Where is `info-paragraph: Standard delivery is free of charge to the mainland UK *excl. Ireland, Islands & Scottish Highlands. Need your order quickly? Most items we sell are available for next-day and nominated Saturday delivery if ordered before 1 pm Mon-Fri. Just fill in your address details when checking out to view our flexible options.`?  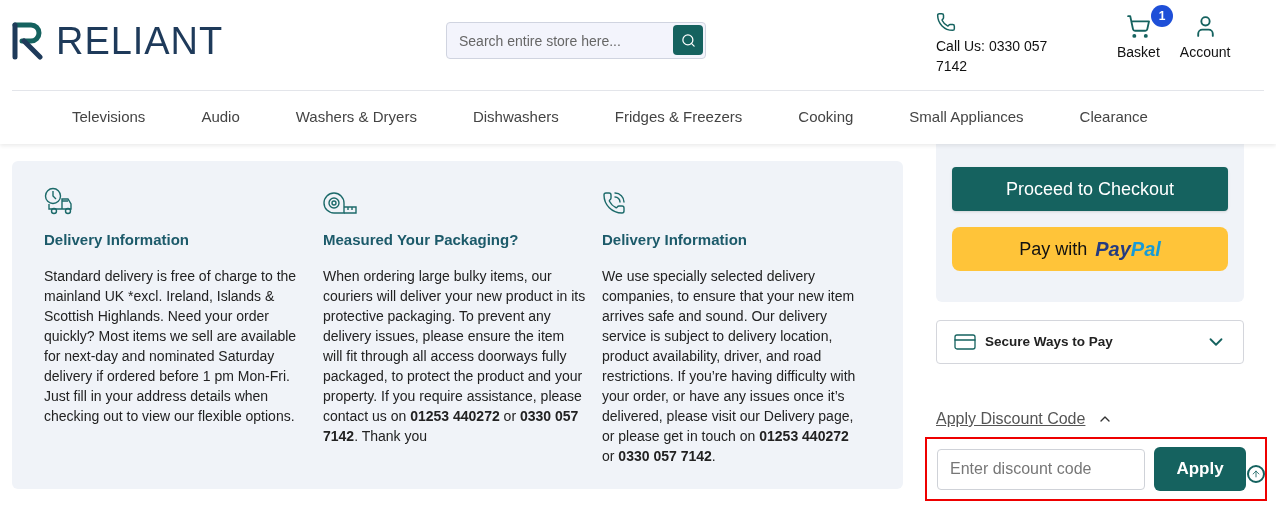 info-paragraph: Standard delivery is free of charge to the mainland UK *excl. Ireland, Islands & Scottish Highlands. Need your order quickly? Most items we sell are available for next-day and nominated Saturday delivery if ordered before 1 pm Mon-Fri. Just fill in your address details when checking out to view our flexible options. is located at coordinates (171, 346).